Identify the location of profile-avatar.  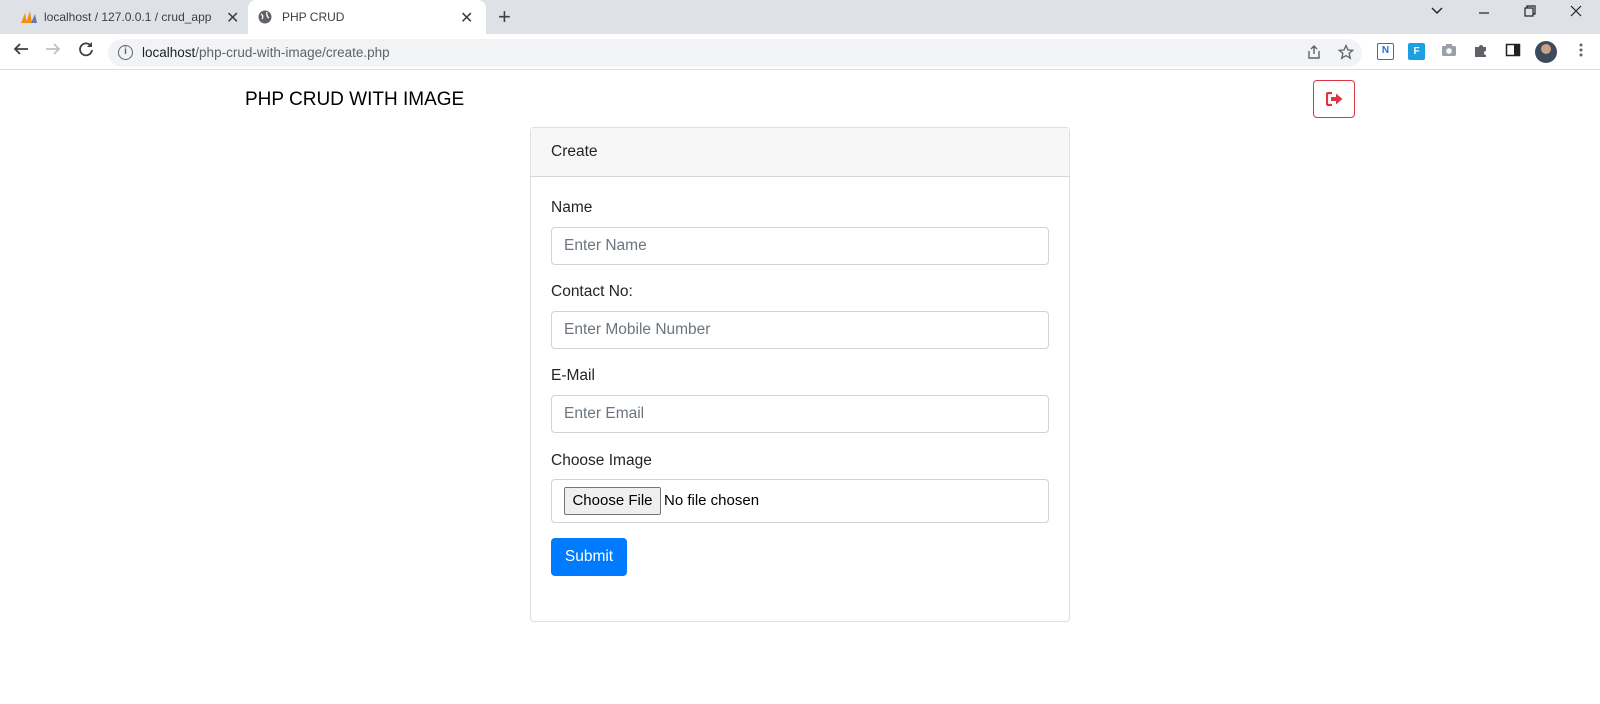
(1546, 52).